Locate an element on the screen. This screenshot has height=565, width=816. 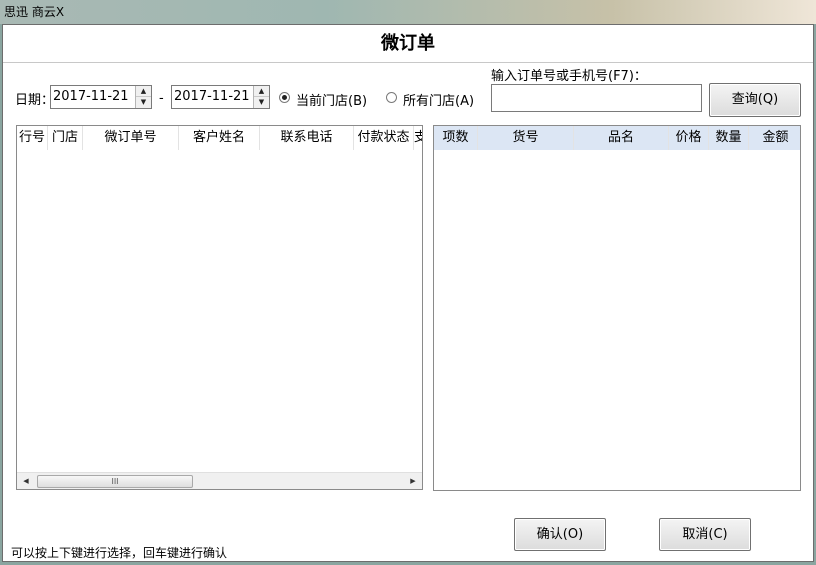
date-from-spinner: ▲ ▼ is located at coordinates (143, 97).